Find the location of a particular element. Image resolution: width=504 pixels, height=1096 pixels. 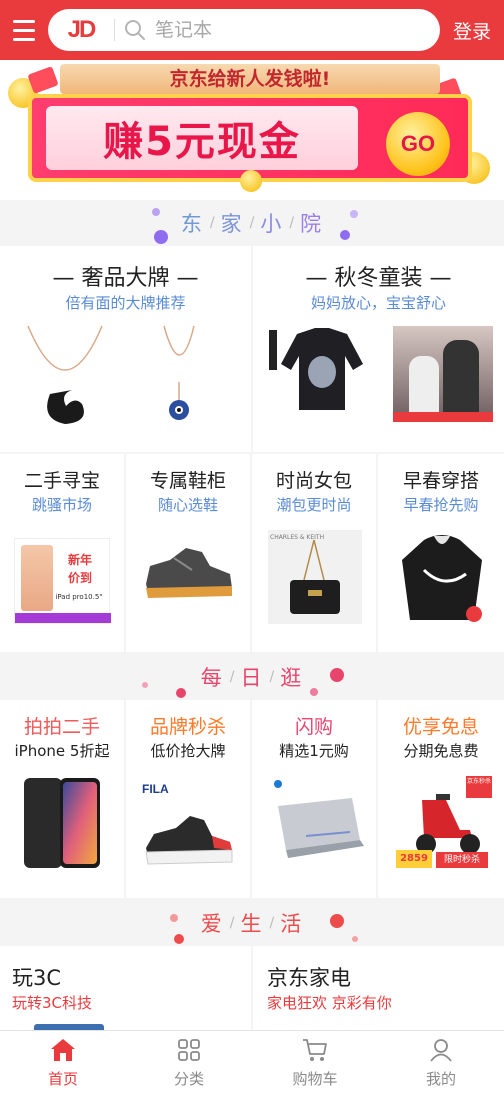

section-char: 生 is located at coordinates (252, 924).